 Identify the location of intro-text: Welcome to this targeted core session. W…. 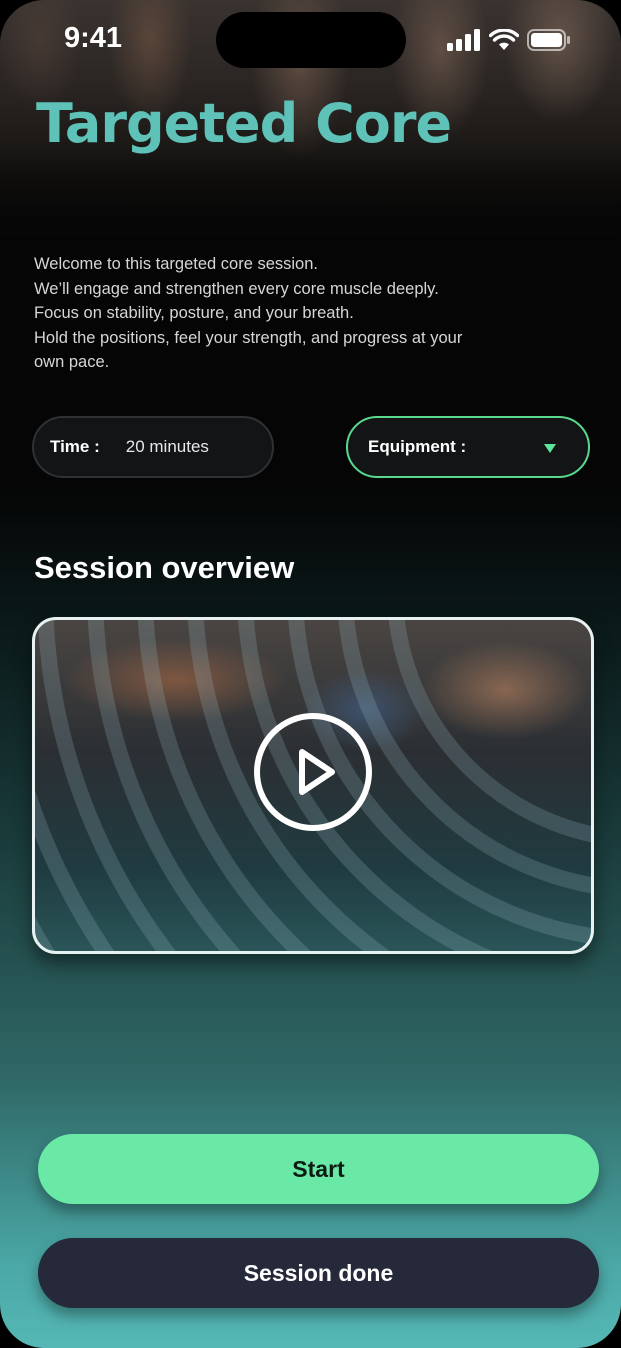
(304, 313).